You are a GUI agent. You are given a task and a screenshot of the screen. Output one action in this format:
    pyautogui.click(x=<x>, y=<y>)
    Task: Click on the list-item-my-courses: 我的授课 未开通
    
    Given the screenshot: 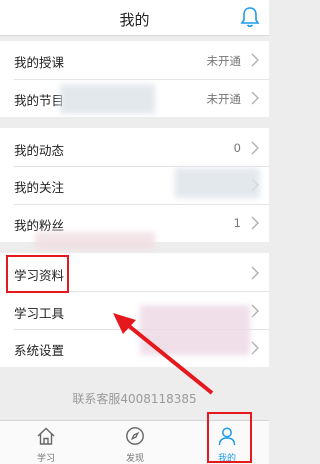 What is the action you would take?
    pyautogui.click(x=134, y=60)
    